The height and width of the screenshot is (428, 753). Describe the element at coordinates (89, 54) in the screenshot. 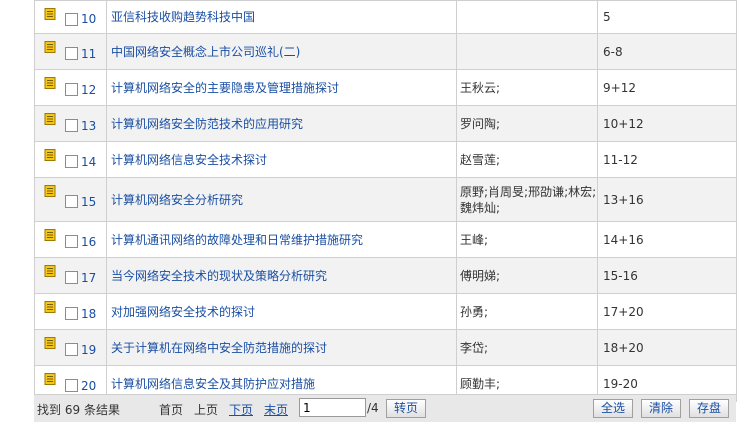

I see `row-number: 11` at that location.